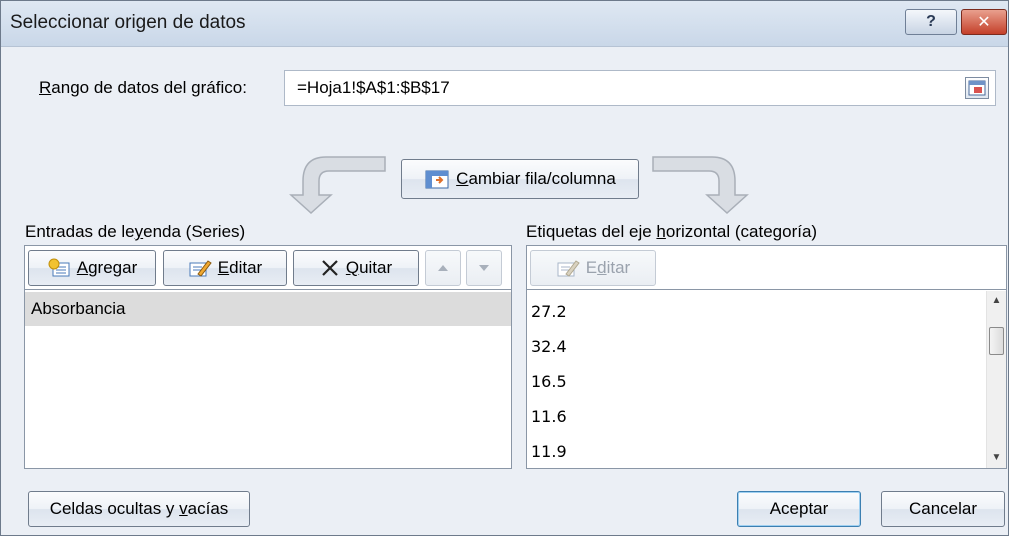 This screenshot has height=536, width=1009. I want to click on chart-data-range-input: =Hoja1!$A$1:$B$17, so click(640, 88).